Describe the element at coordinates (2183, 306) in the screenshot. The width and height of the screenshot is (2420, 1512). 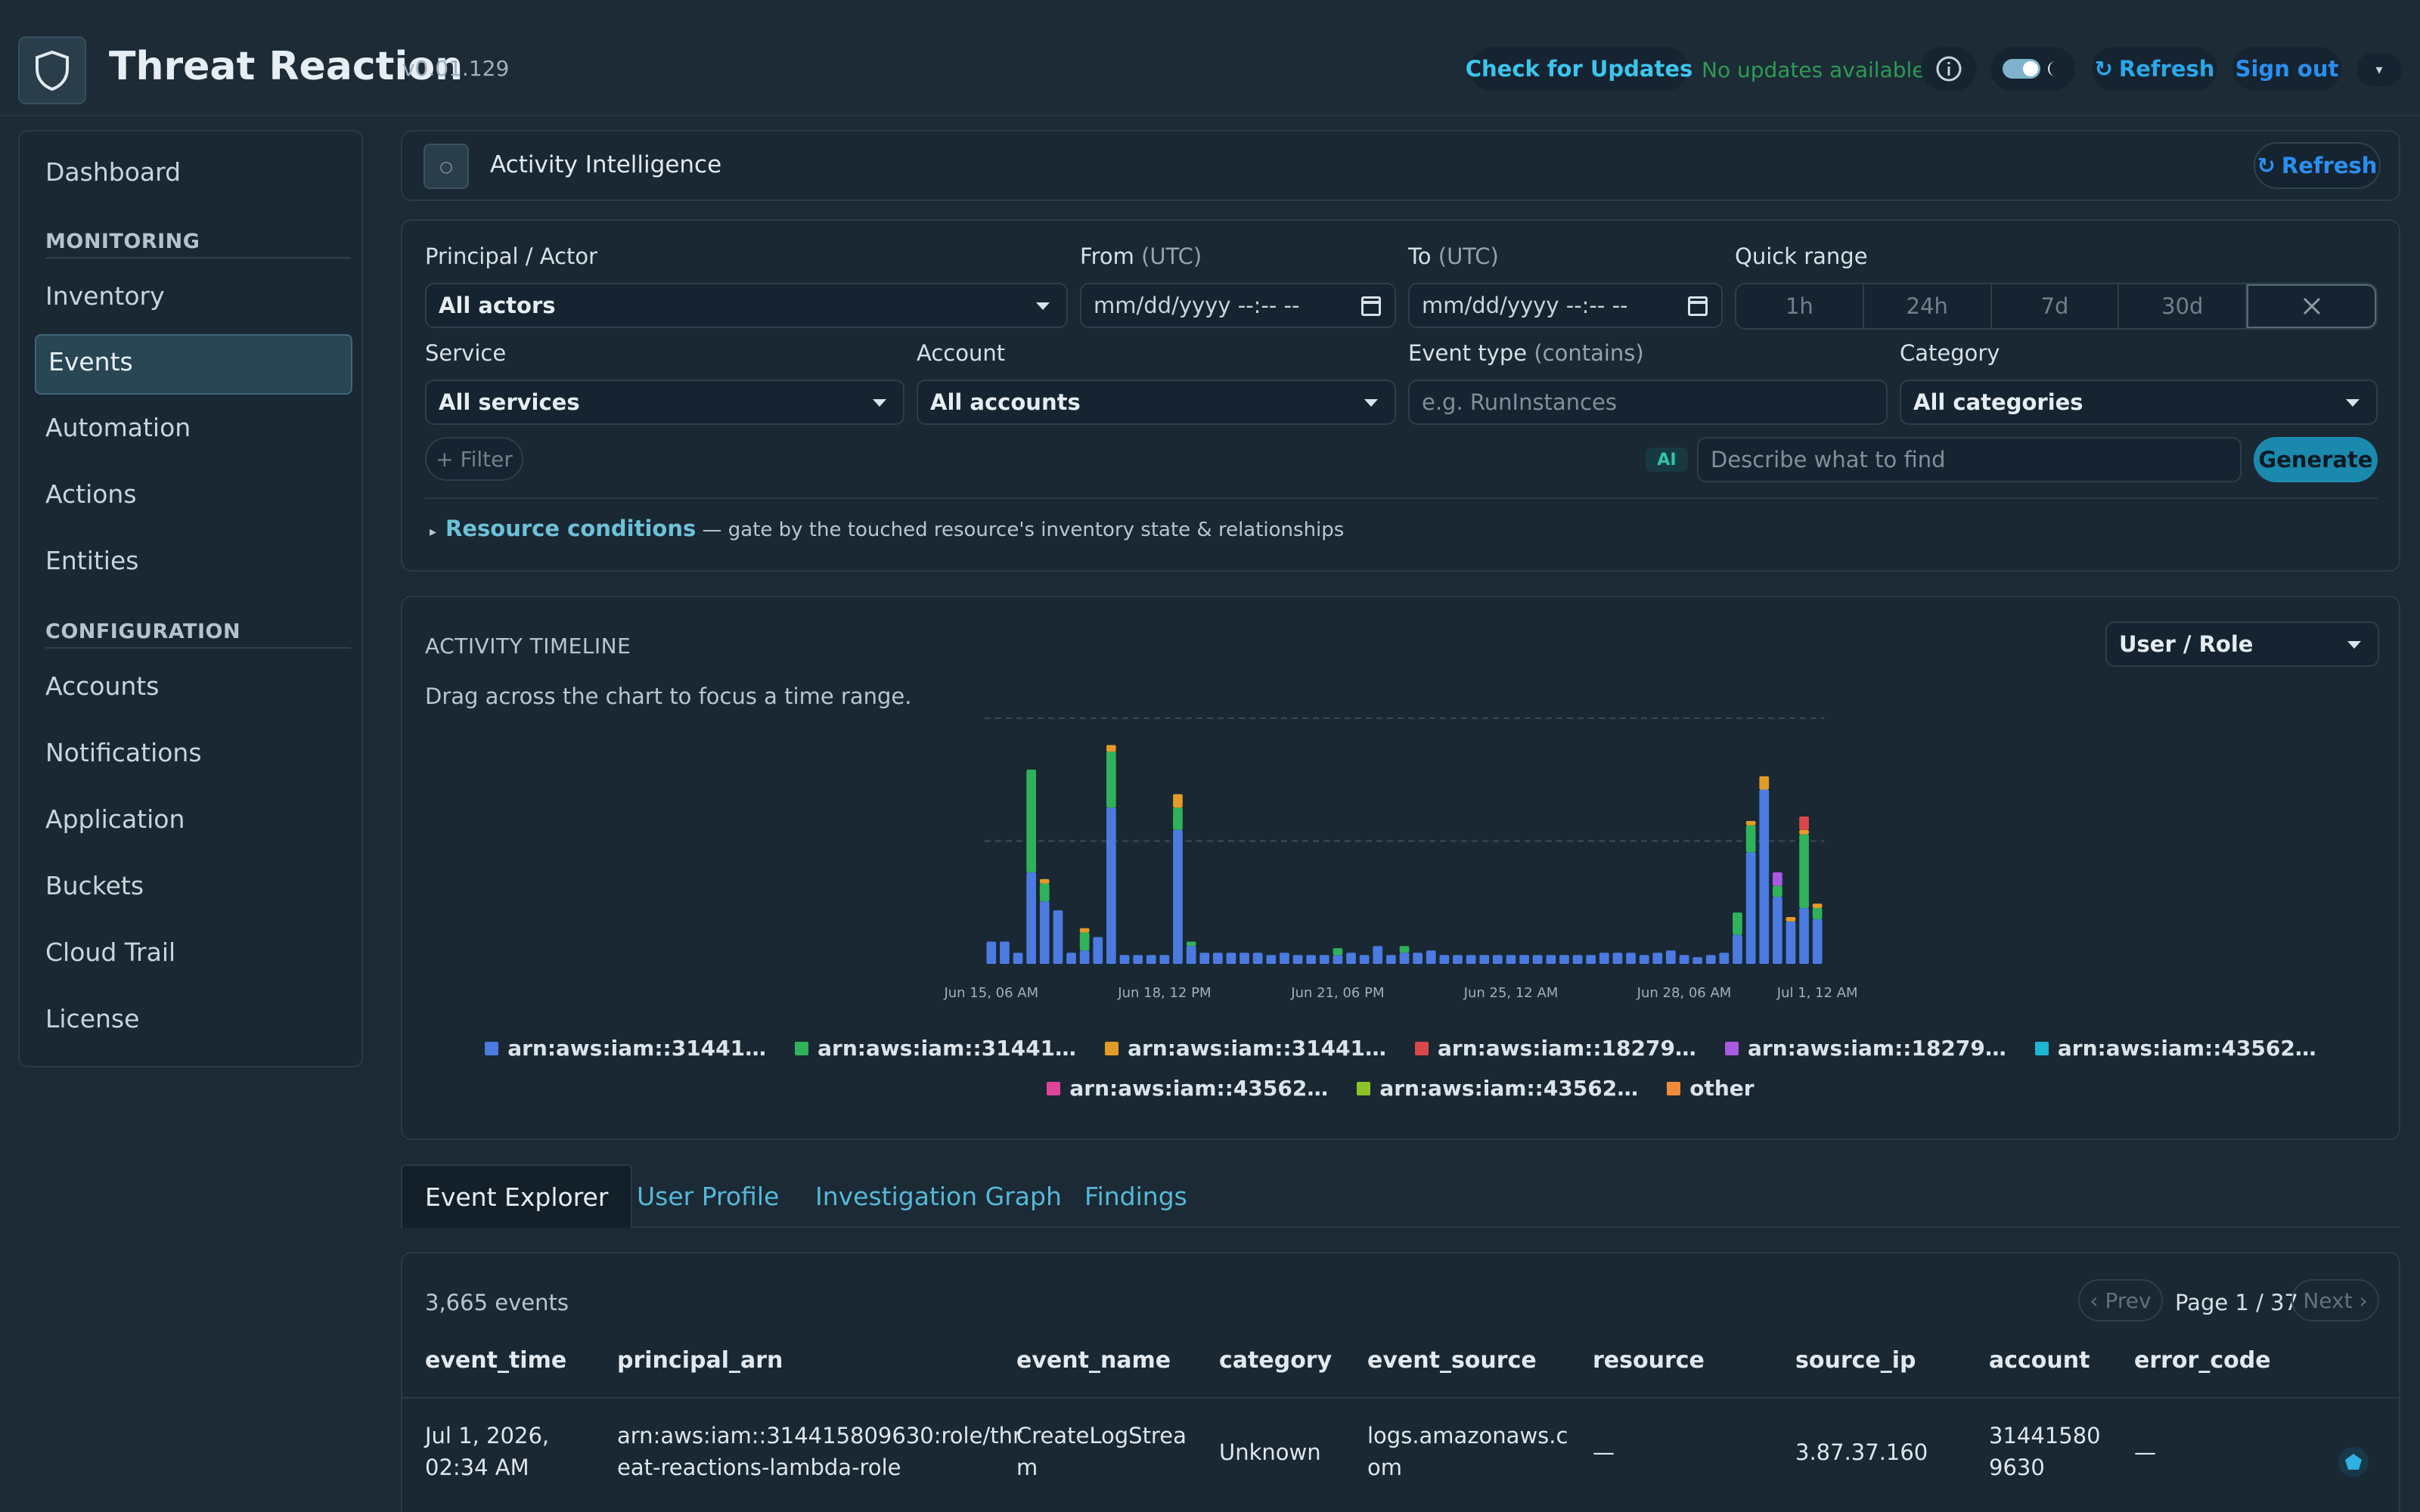
I see `quick-range-30d: 30d` at that location.